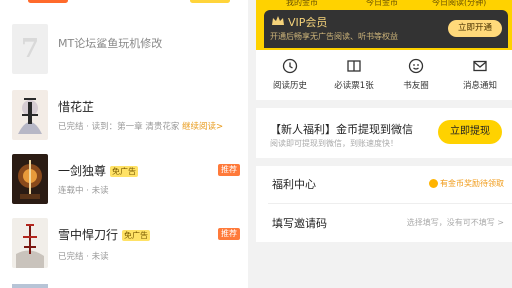 Image resolution: width=512 pixels, height=288 pixels. Describe the element at coordinates (30, 286) in the screenshot. I see `next-book-cover-partial` at that location.